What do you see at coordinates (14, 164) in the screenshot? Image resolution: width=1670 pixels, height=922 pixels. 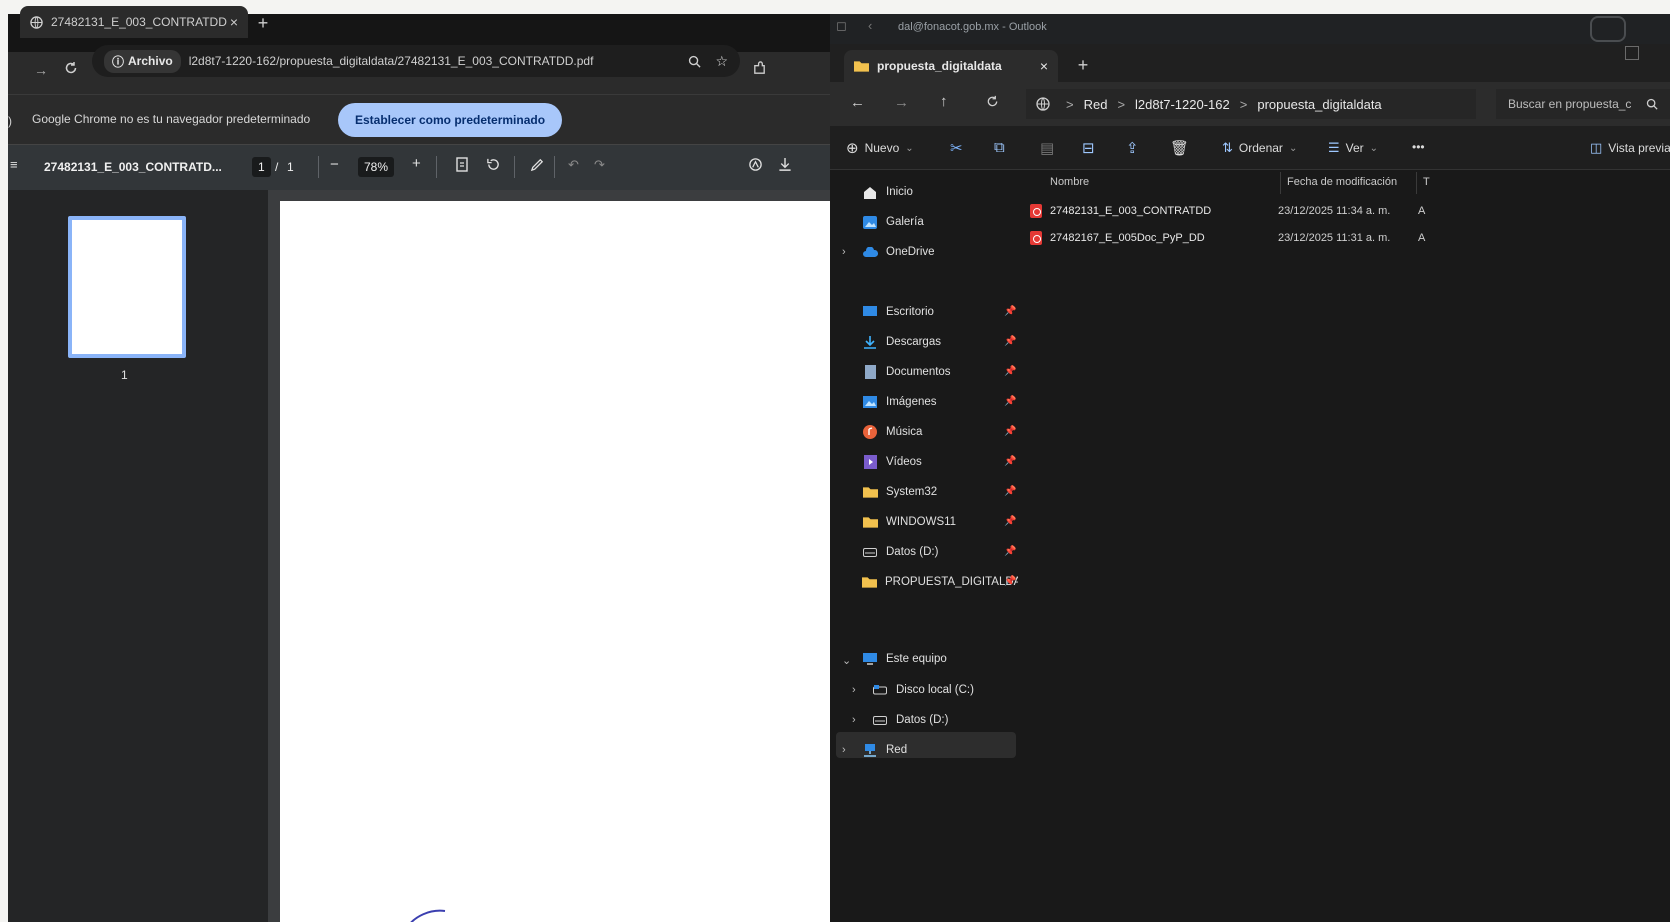 I see `menu-icon: ≡` at bounding box center [14, 164].